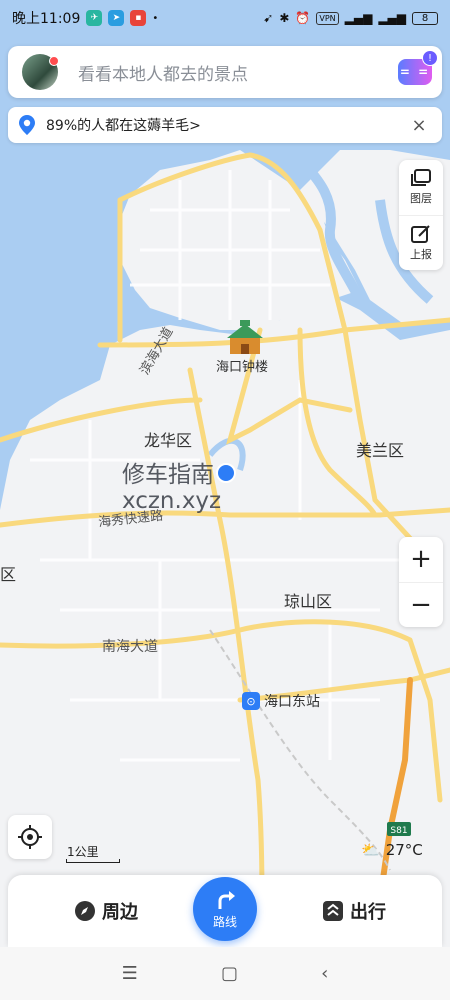 Image resolution: width=450 pixels, height=1000 pixels. Describe the element at coordinates (93, 861) in the screenshot. I see `scale-bar` at that location.